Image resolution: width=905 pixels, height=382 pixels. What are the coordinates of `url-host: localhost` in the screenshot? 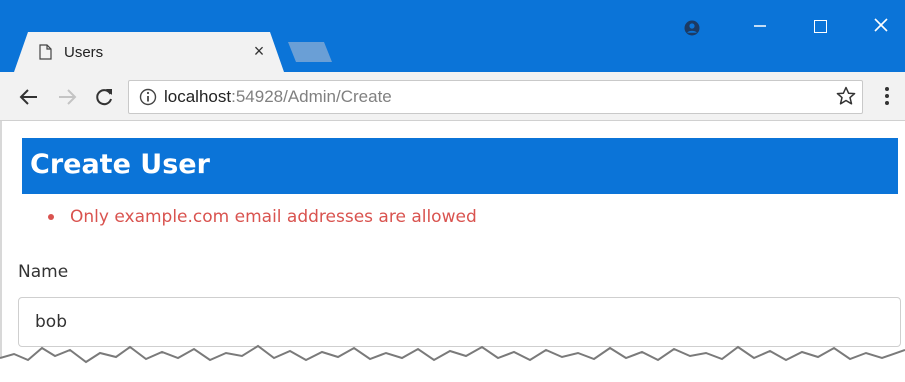 It's located at (198, 96).